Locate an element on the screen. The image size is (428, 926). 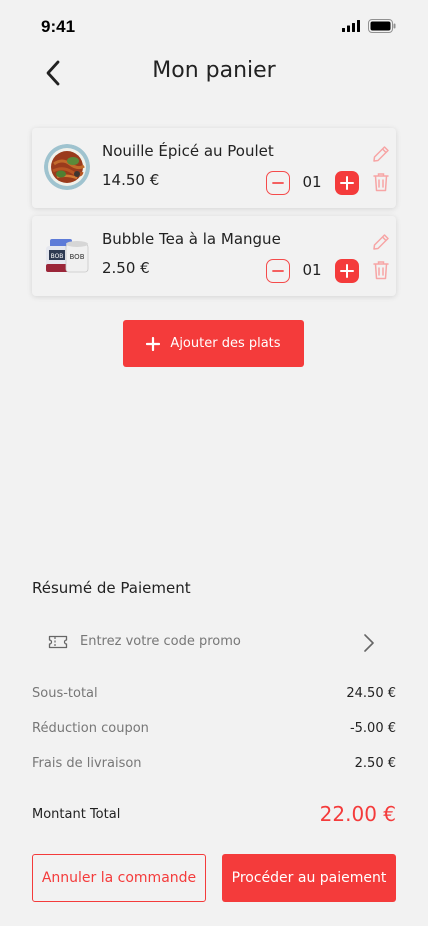
proceed-to-payment-label: Procéder au paiement is located at coordinates (309, 878).